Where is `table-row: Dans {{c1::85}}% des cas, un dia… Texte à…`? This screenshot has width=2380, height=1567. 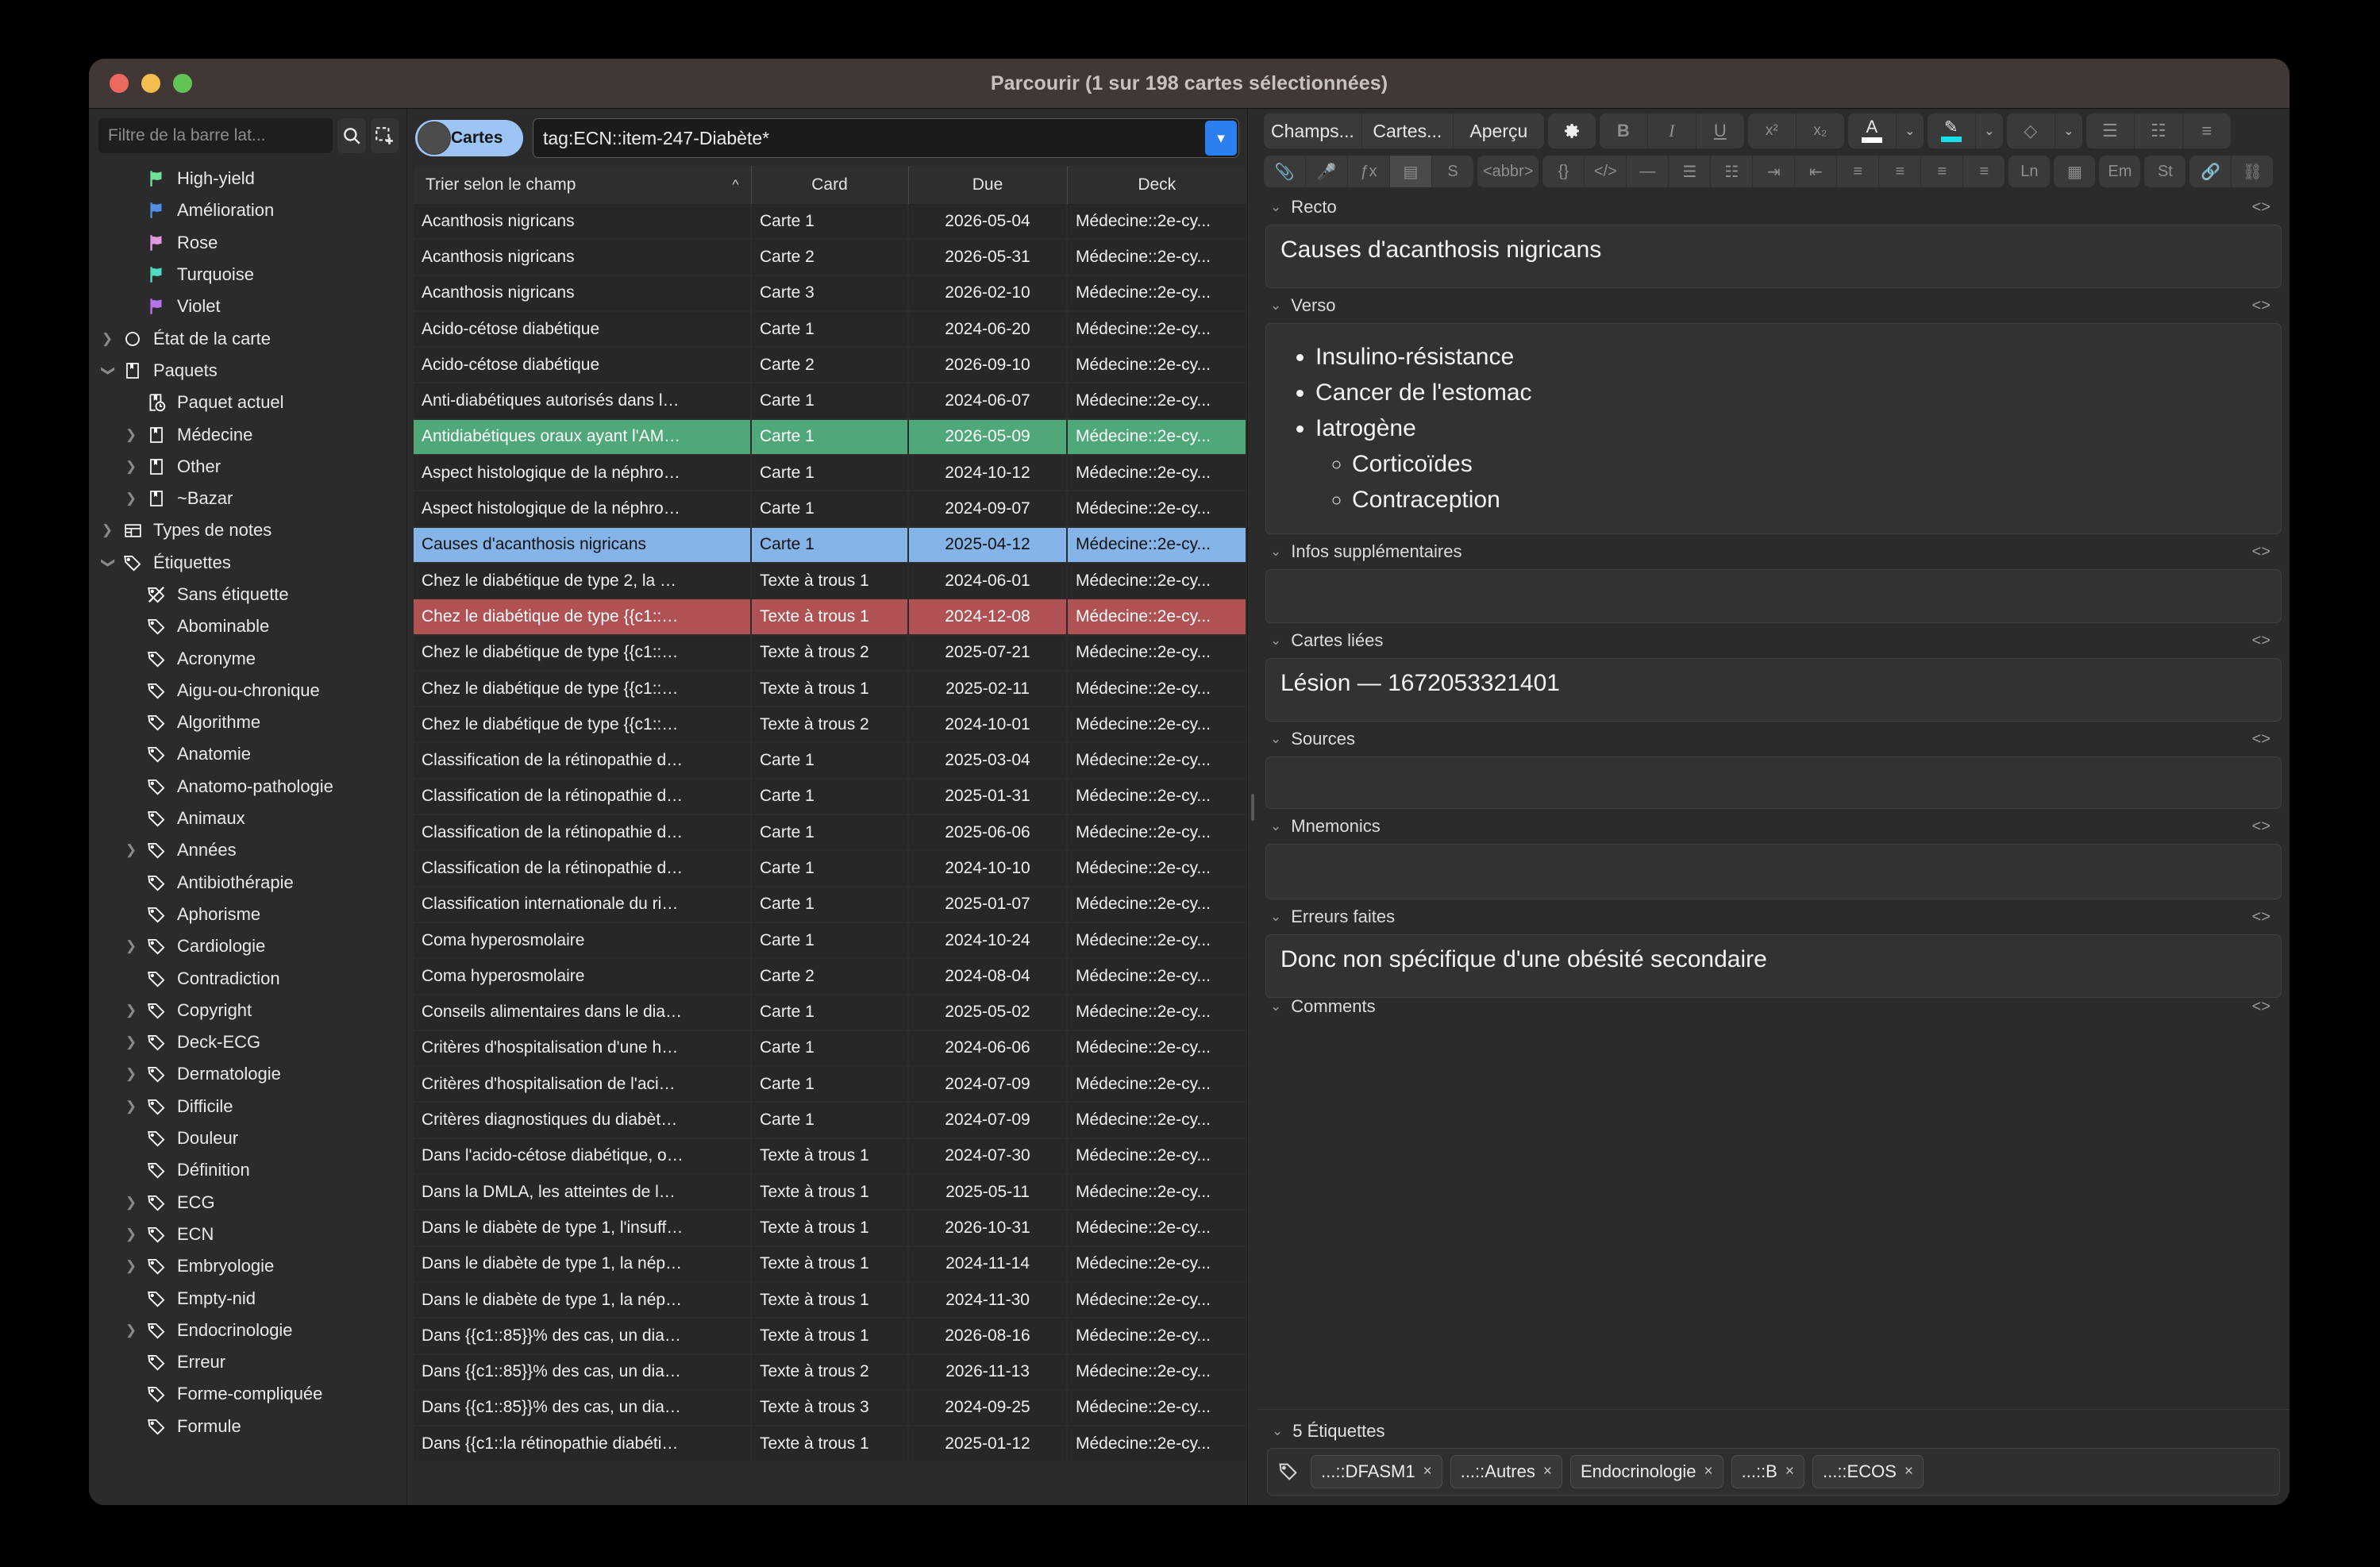 table-row: Dans {{c1::85}}% des cas, un dia… Texte à… is located at coordinates (830, 1336).